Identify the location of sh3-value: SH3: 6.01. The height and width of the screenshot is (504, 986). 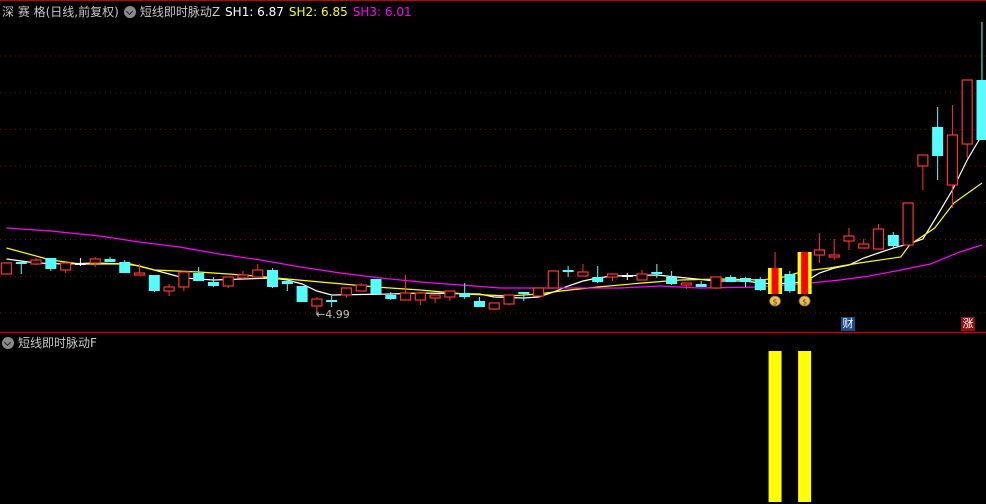
(382, 11).